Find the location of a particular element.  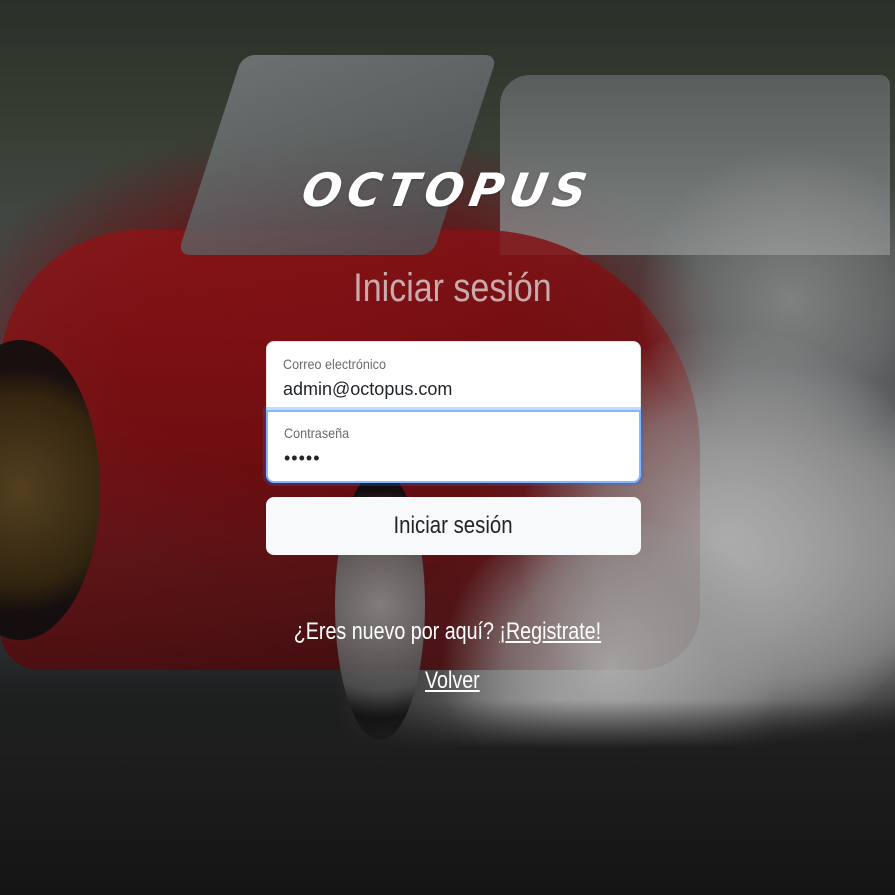

register-prompt-text: ¿Eres nuevo por aquí? is located at coordinates (396, 631).